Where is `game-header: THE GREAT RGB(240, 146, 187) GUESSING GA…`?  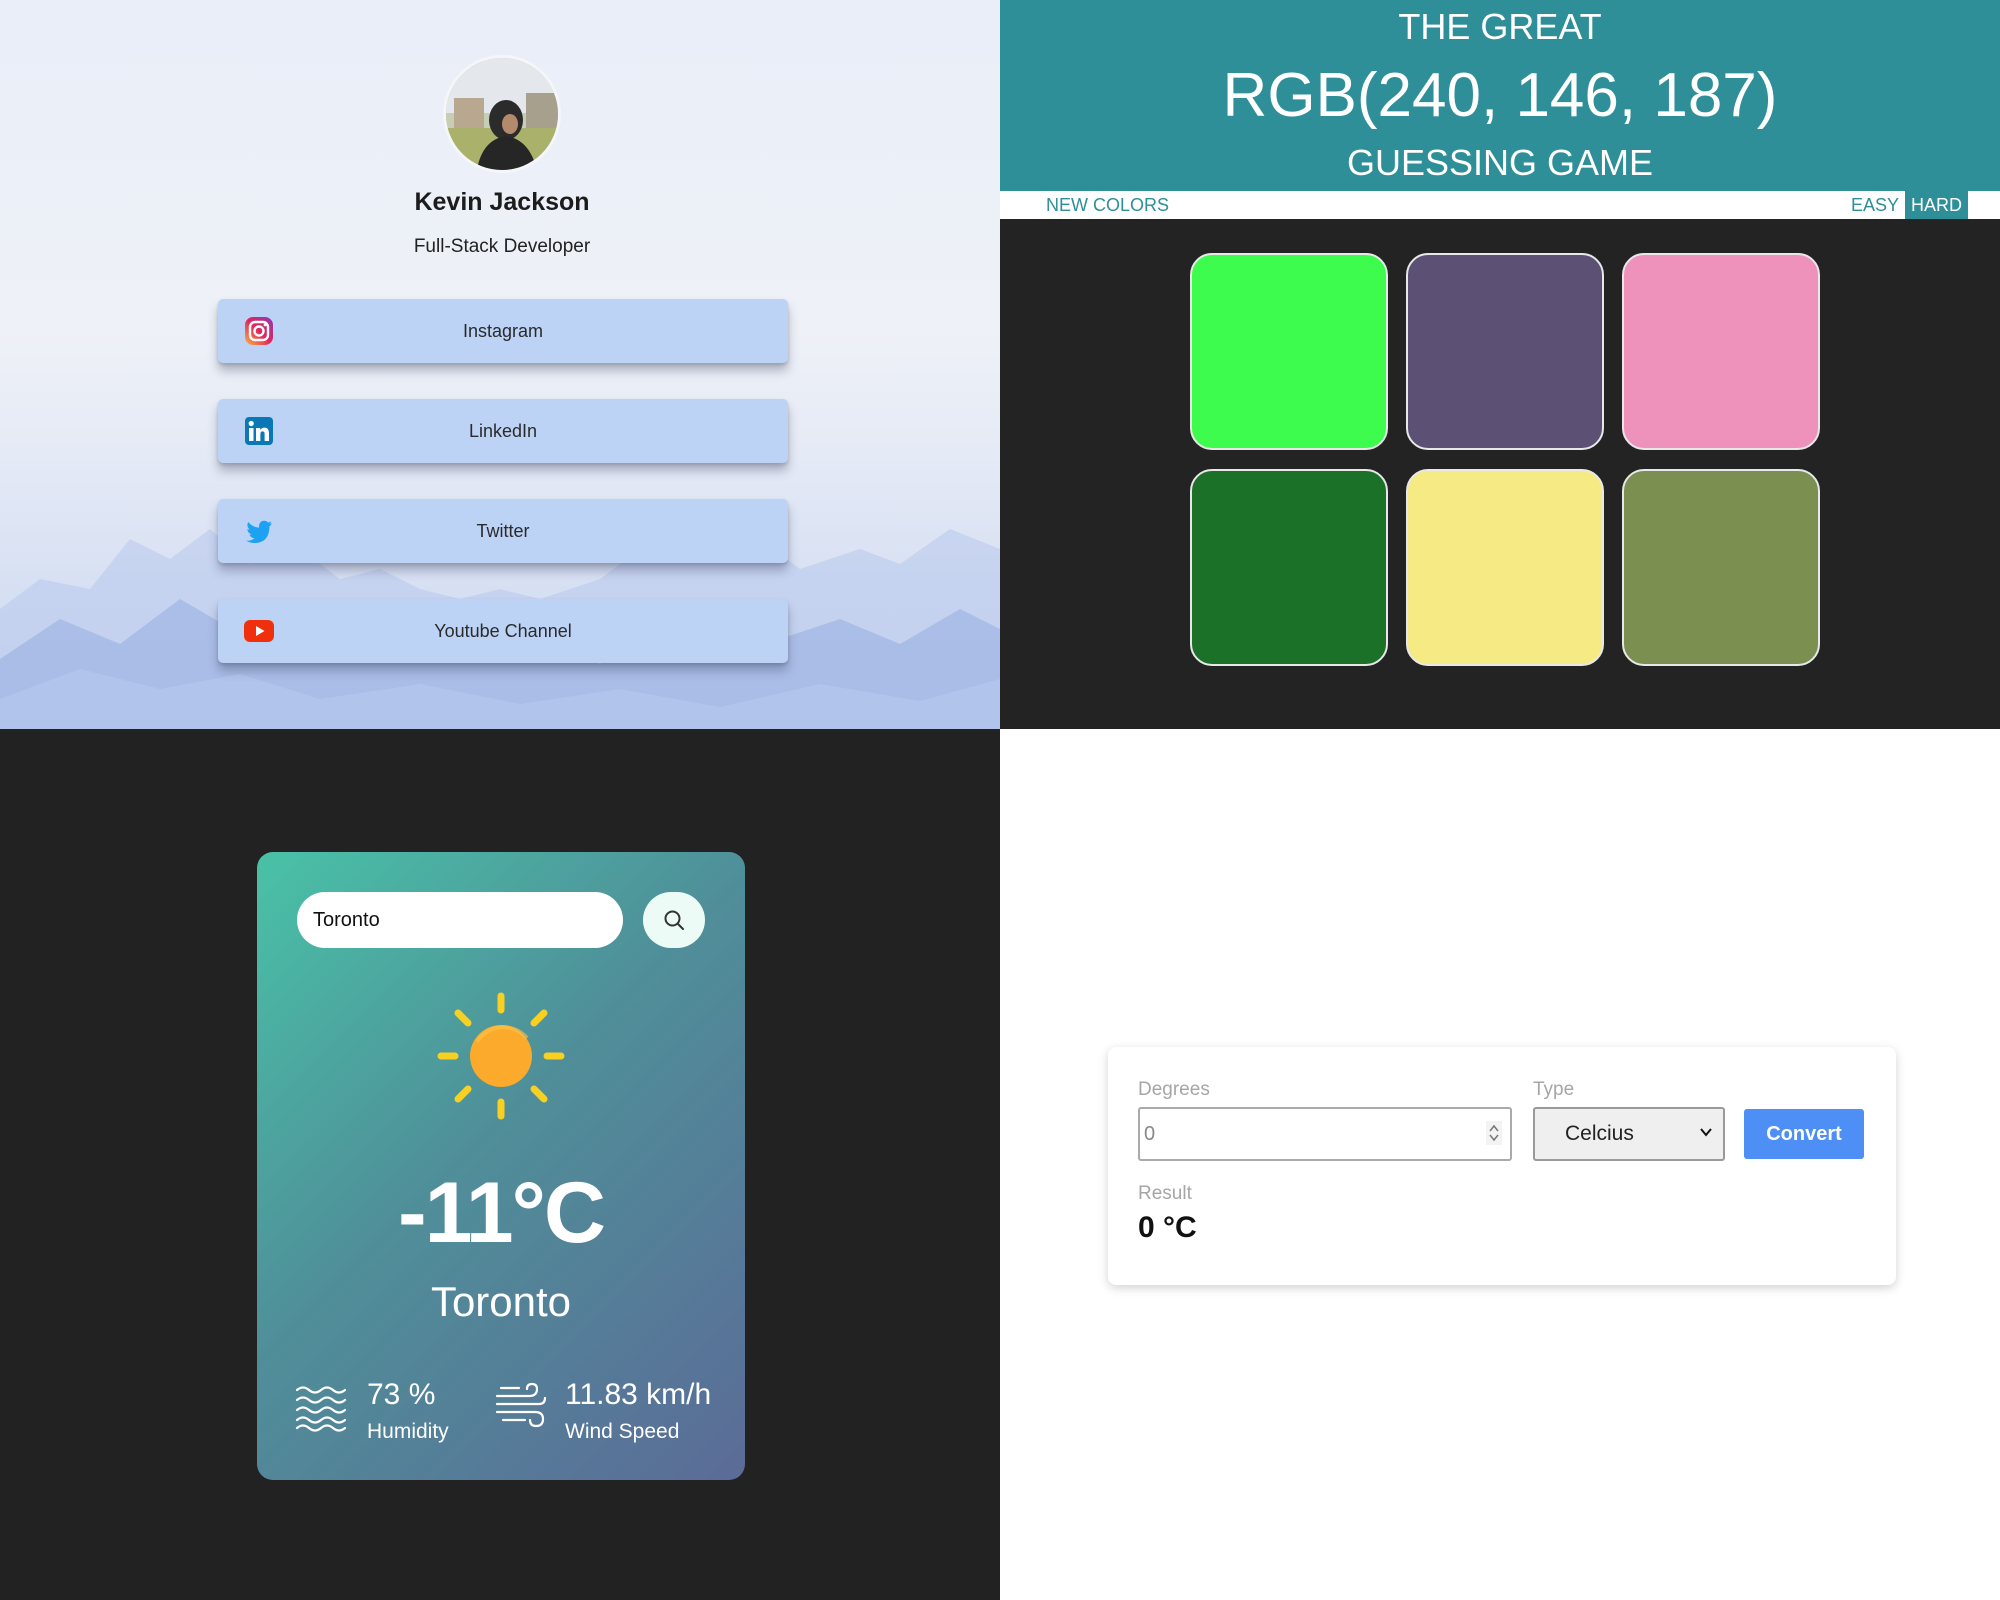
game-header: THE GREAT RGB(240, 146, 187) GUESSING GA… is located at coordinates (1500, 95).